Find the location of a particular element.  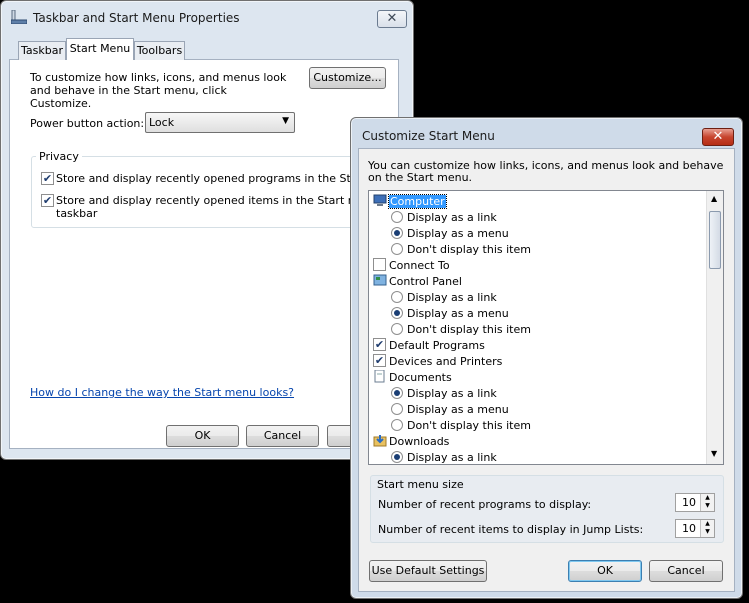

list-item: Documents is located at coordinates (538, 377).